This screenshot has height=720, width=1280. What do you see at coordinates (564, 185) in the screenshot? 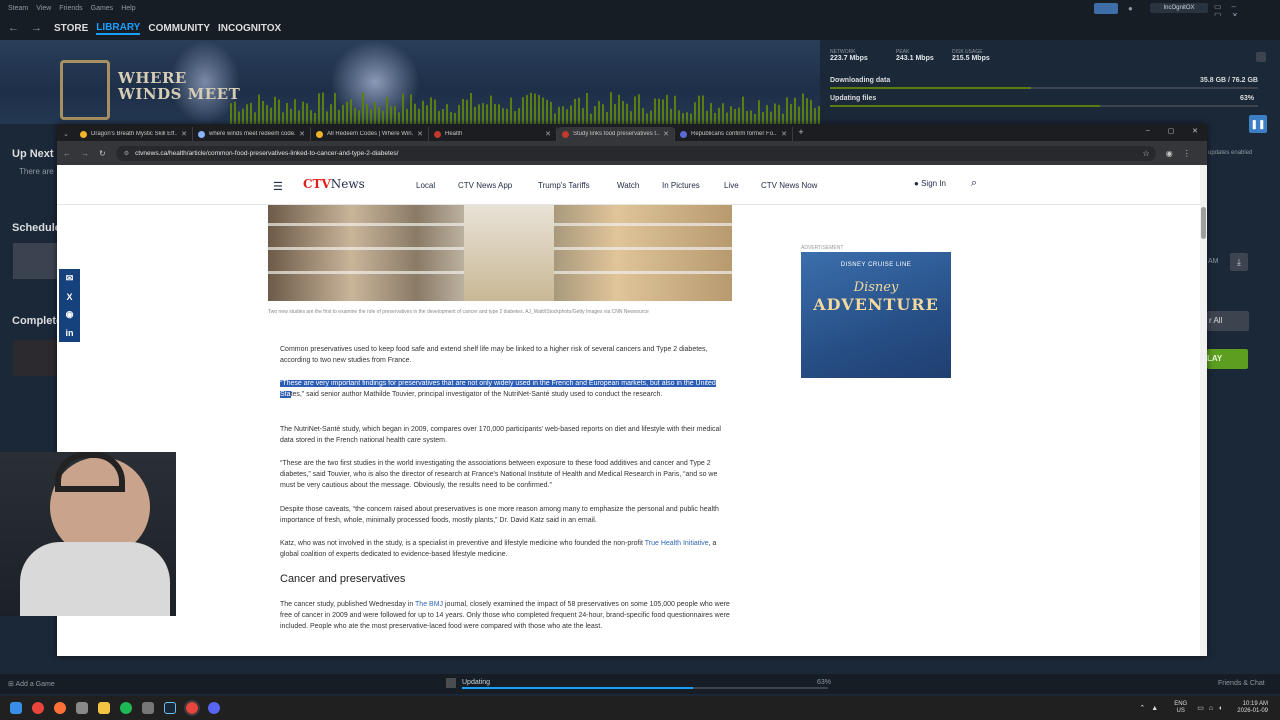
I see `nav-trumps-tariffs: Trump's Tariffs` at bounding box center [564, 185].